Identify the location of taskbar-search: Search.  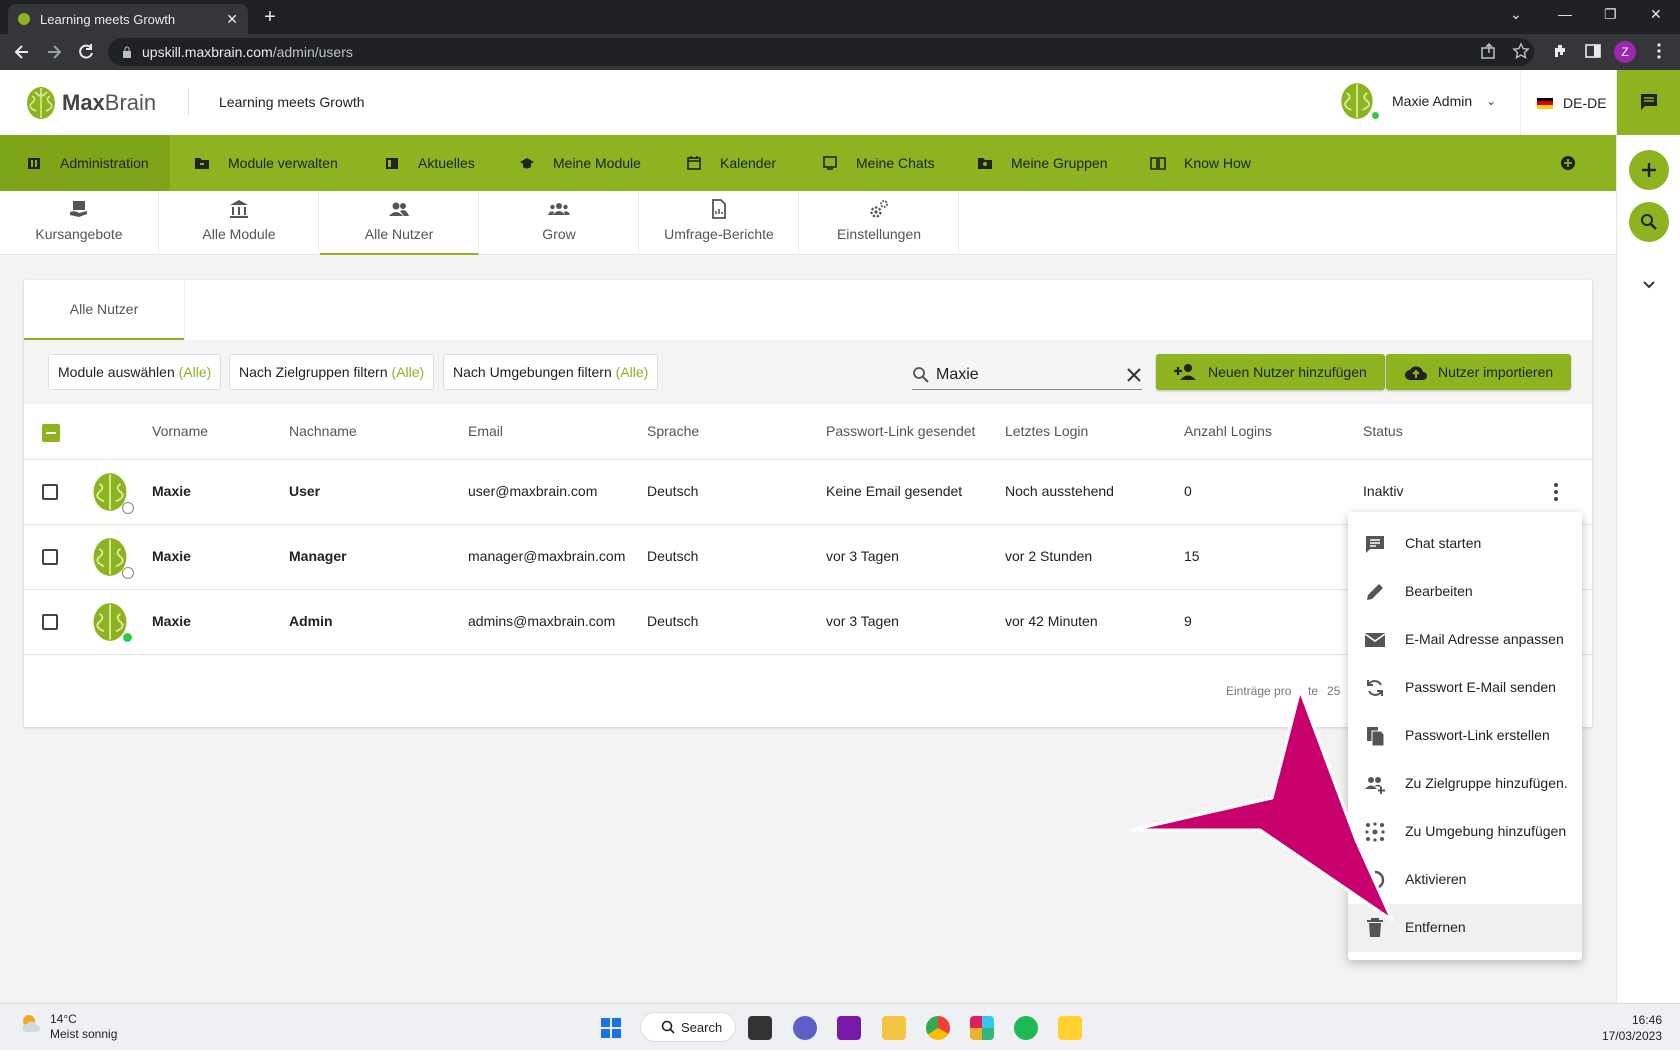
(688, 1027).